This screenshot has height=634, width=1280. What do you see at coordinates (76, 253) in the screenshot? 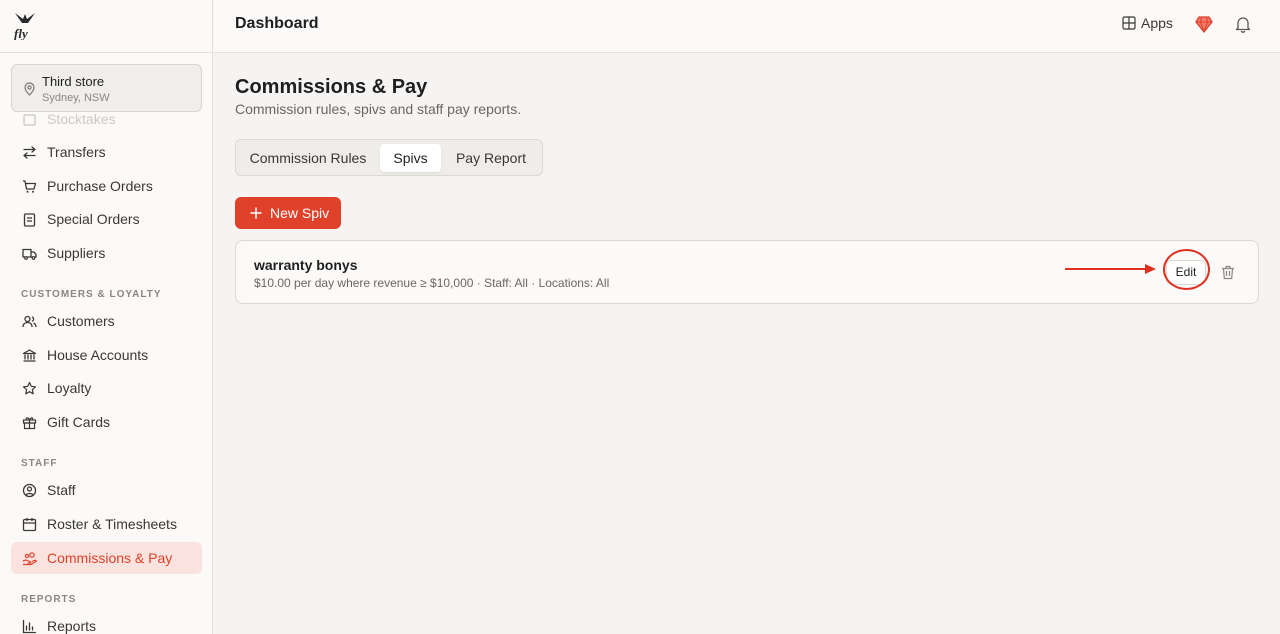
I see `sidebar-item-label: Suppliers` at bounding box center [76, 253].